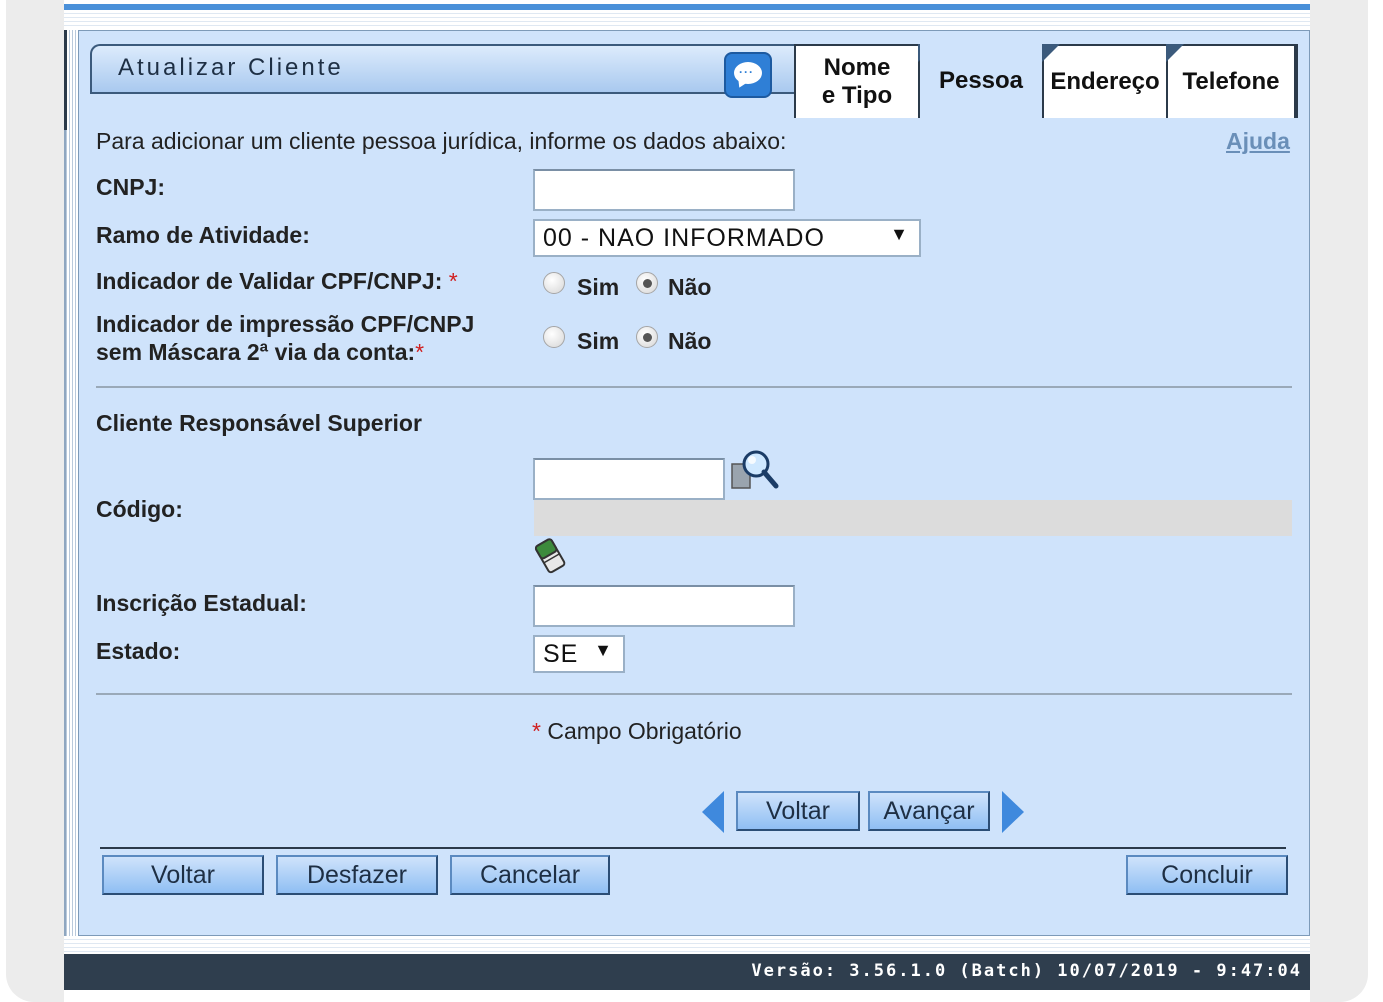  Describe the element at coordinates (231, 67) in the screenshot. I see `page-title: Atualizar Cliente` at that location.